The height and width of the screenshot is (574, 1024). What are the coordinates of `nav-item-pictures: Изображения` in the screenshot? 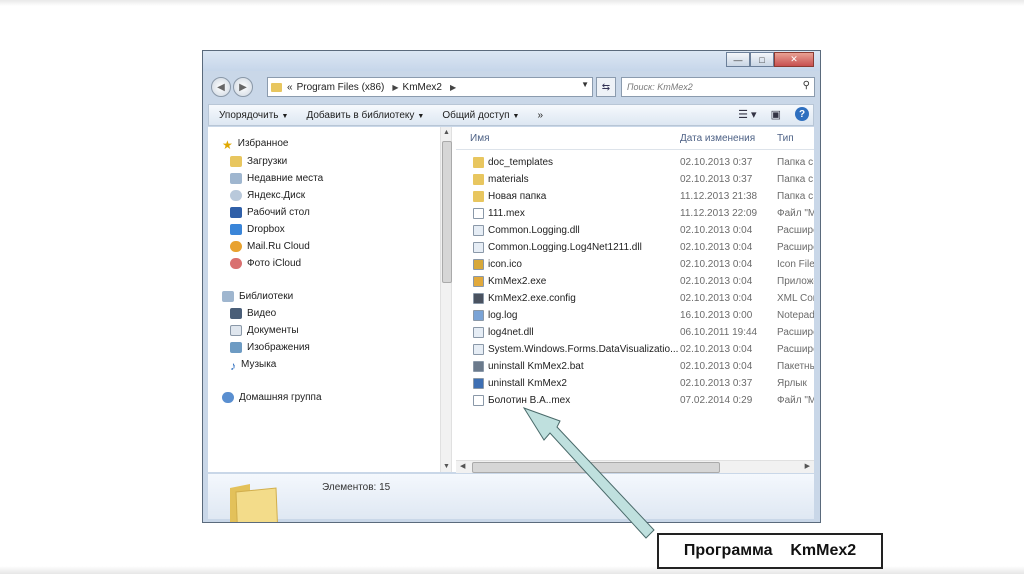 It's located at (270, 347).